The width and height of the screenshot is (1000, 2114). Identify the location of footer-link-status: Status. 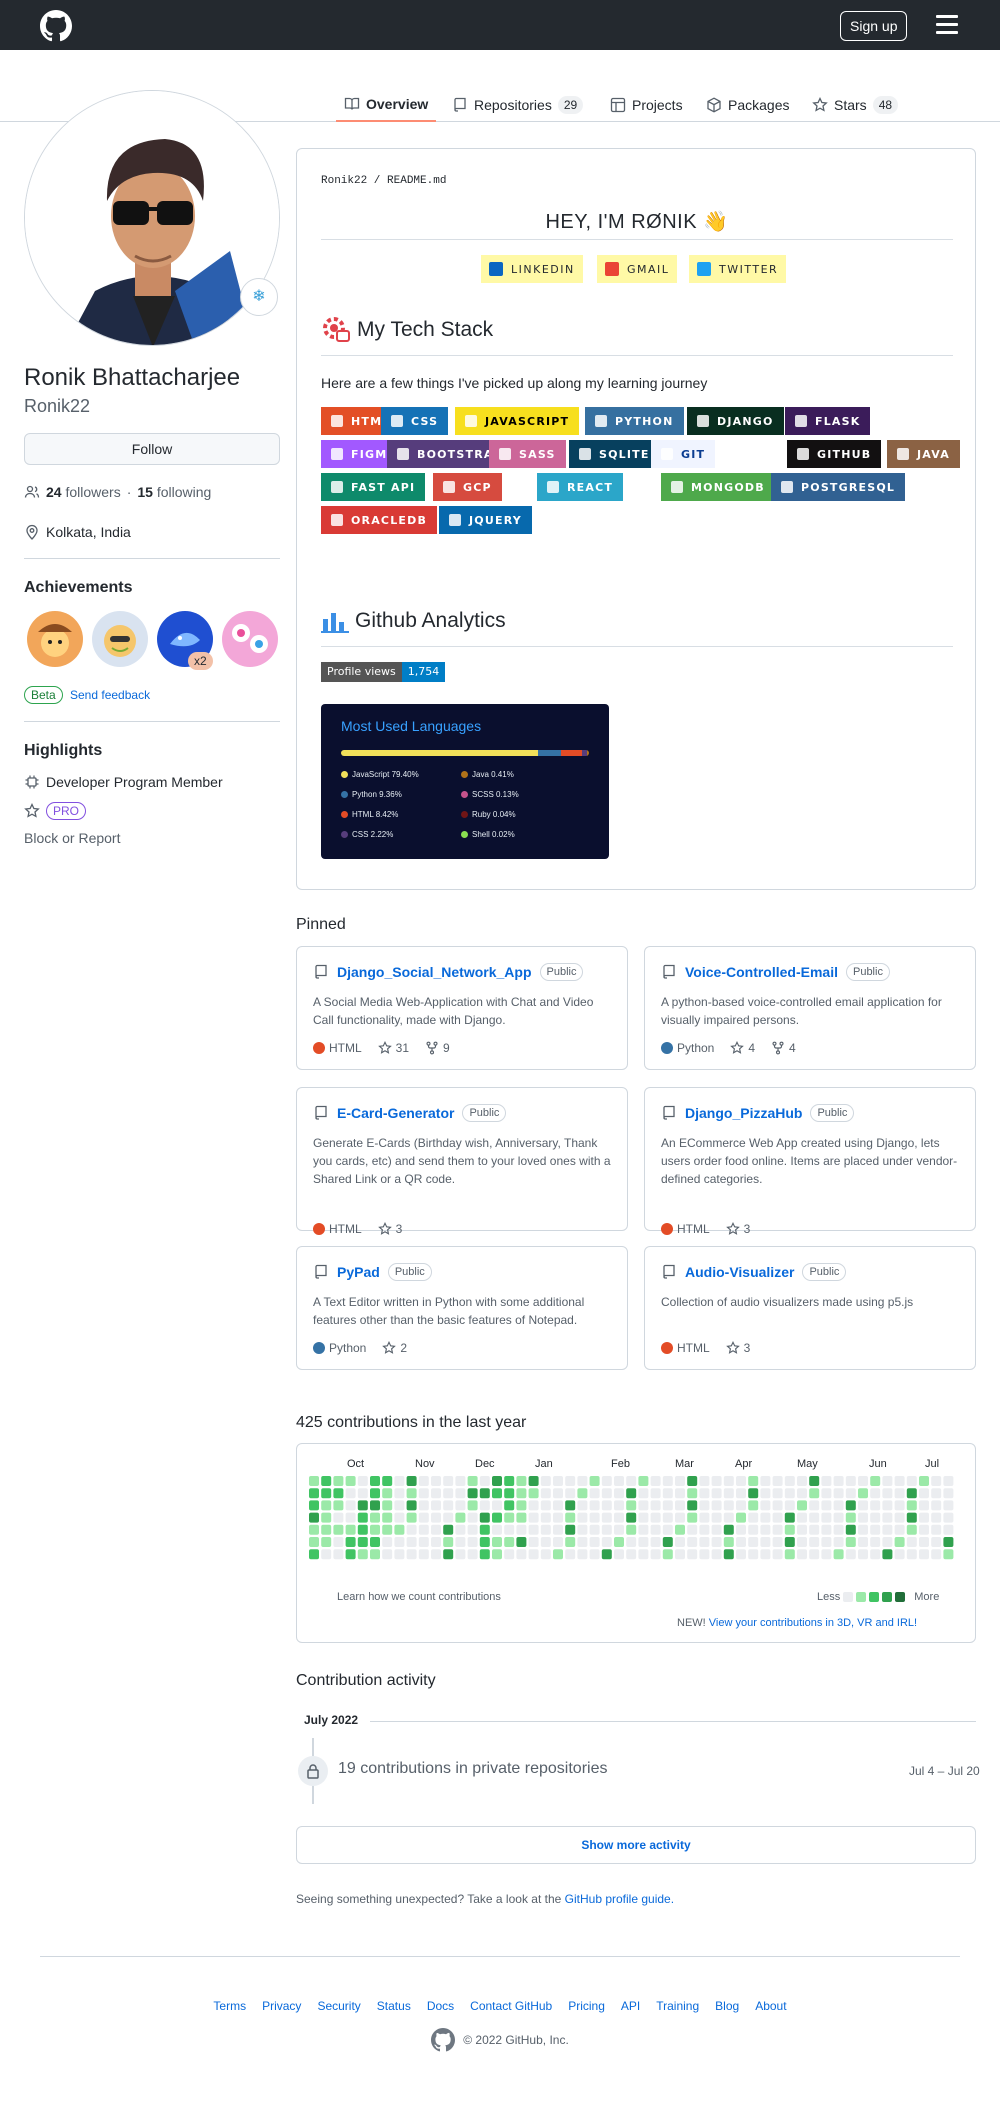
(394, 2006).